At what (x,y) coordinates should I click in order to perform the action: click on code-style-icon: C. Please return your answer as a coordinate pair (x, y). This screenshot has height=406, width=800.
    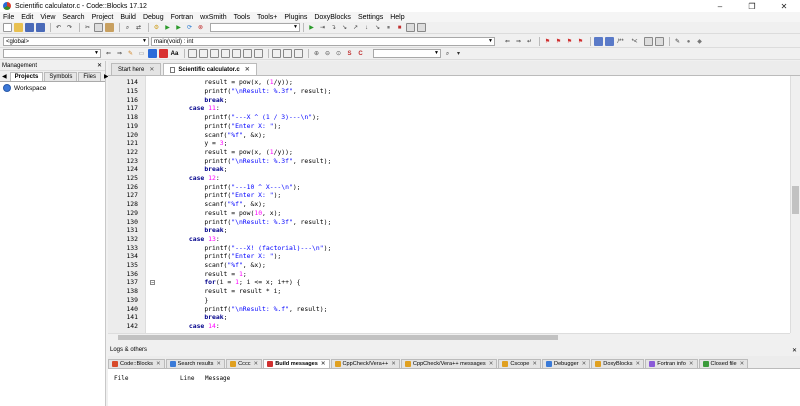
    Looking at the image, I should click on (360, 53).